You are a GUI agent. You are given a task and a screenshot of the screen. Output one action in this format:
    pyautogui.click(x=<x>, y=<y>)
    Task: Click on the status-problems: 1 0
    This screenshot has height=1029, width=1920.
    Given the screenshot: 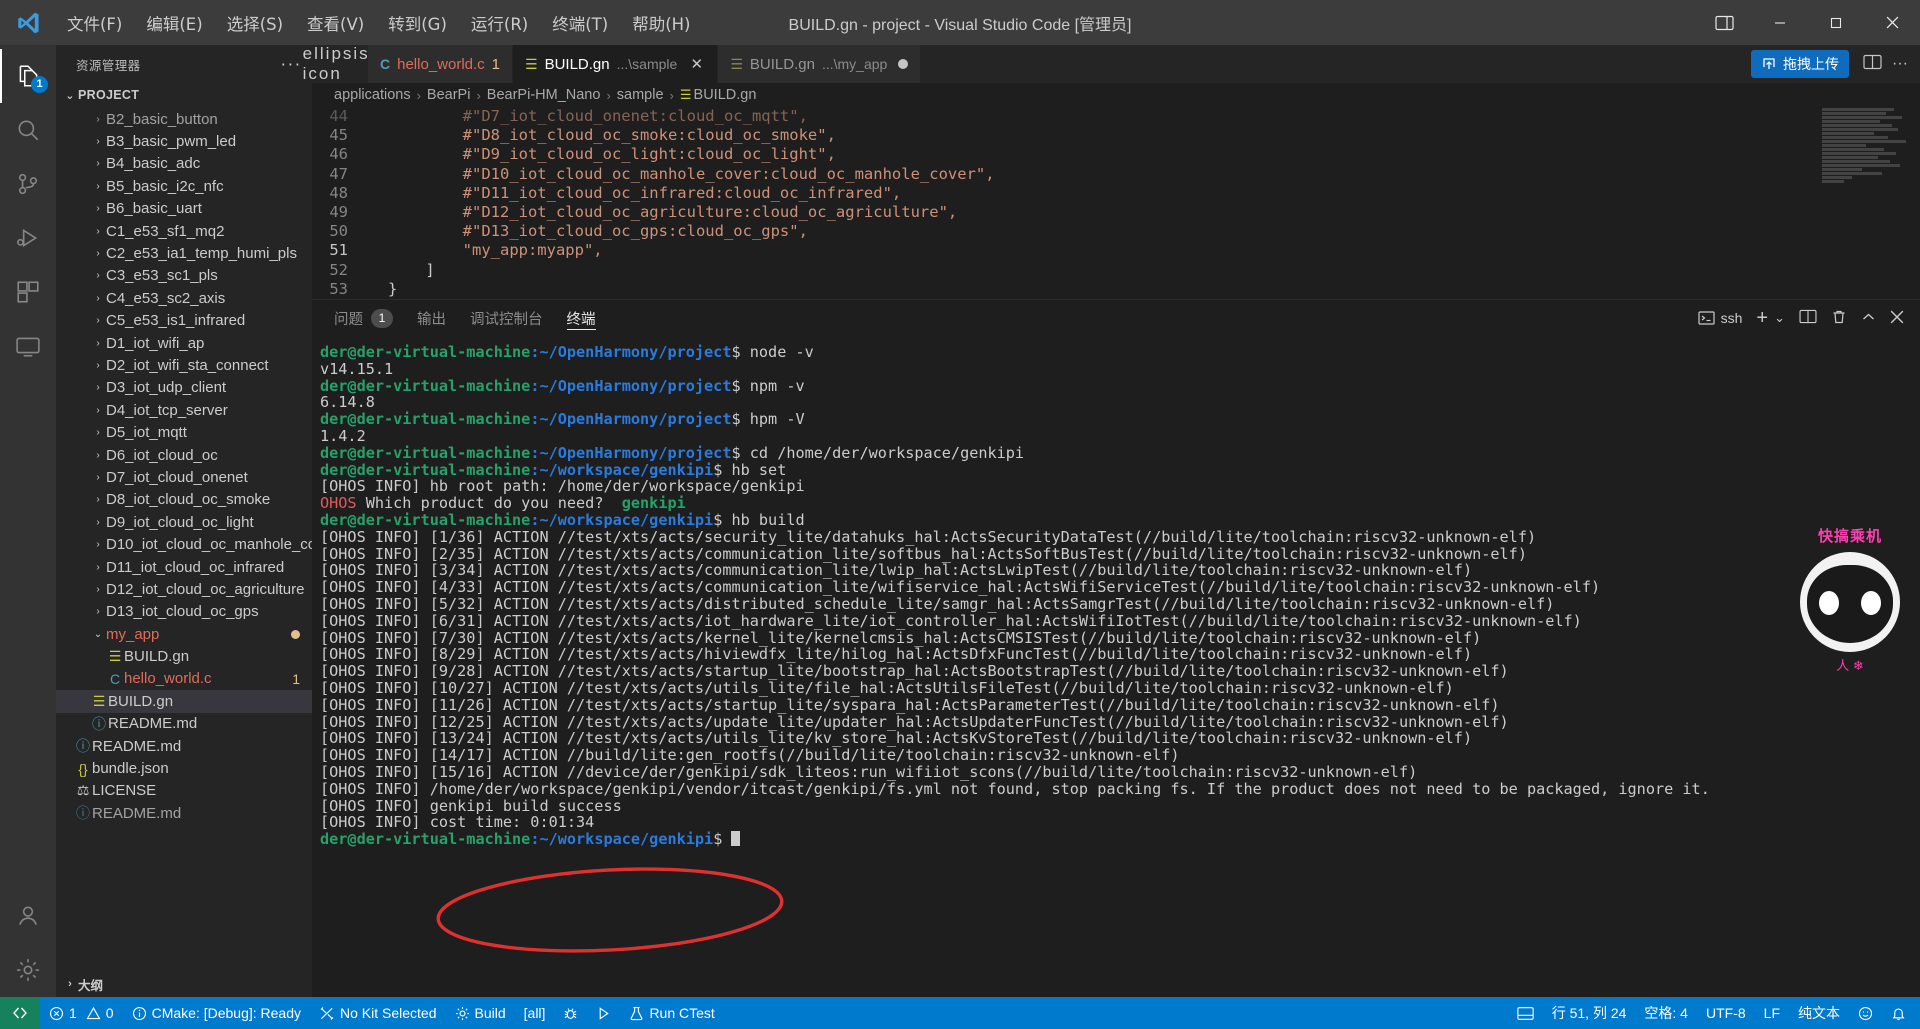 What is the action you would take?
    pyautogui.click(x=81, y=1013)
    